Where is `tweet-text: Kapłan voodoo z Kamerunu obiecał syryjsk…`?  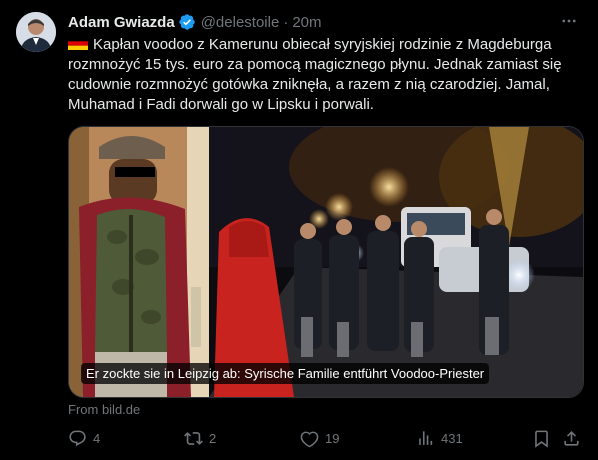 tweet-text: Kapłan voodoo z Kamerunu obiecał syryjsk… is located at coordinates (323, 75).